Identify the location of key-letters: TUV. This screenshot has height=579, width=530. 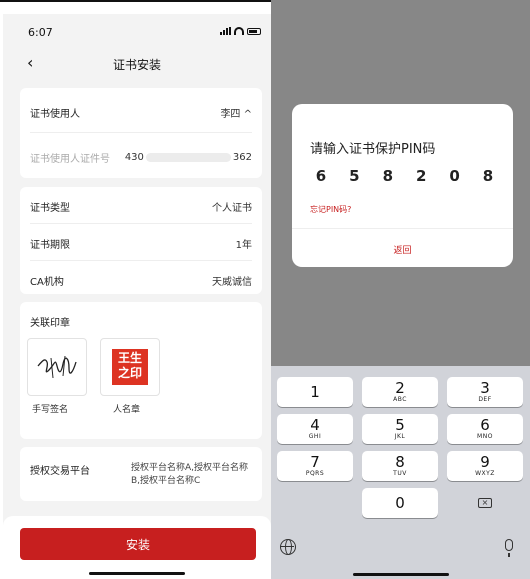
(400, 473).